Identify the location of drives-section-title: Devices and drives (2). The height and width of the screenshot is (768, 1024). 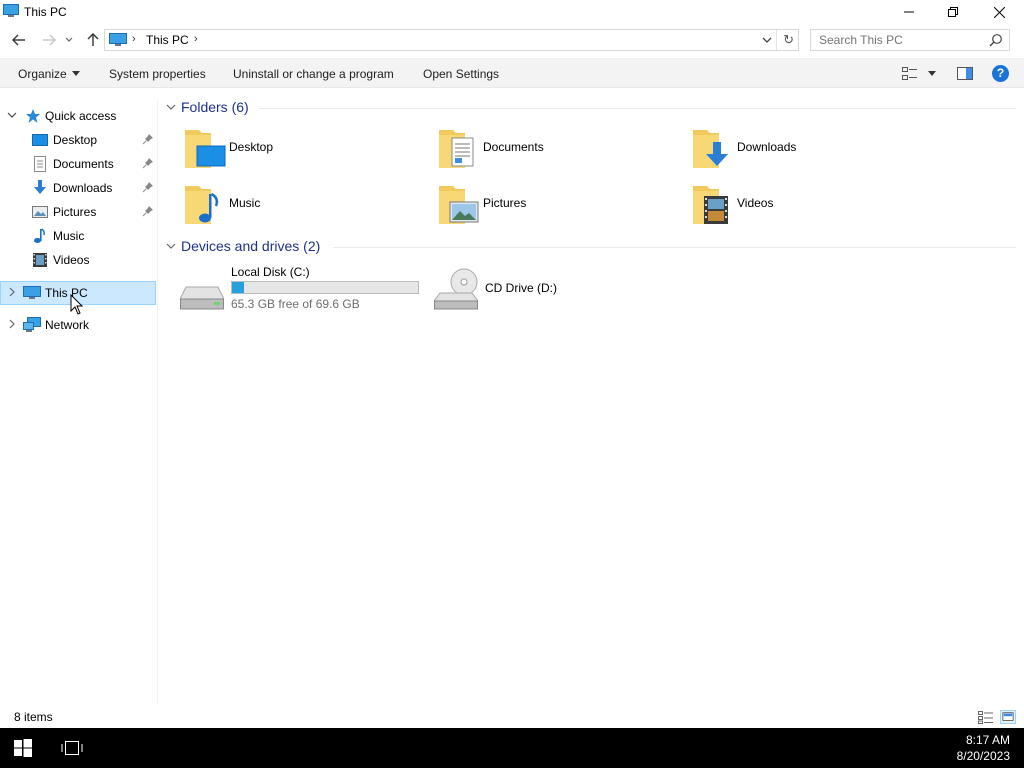
(251, 246).